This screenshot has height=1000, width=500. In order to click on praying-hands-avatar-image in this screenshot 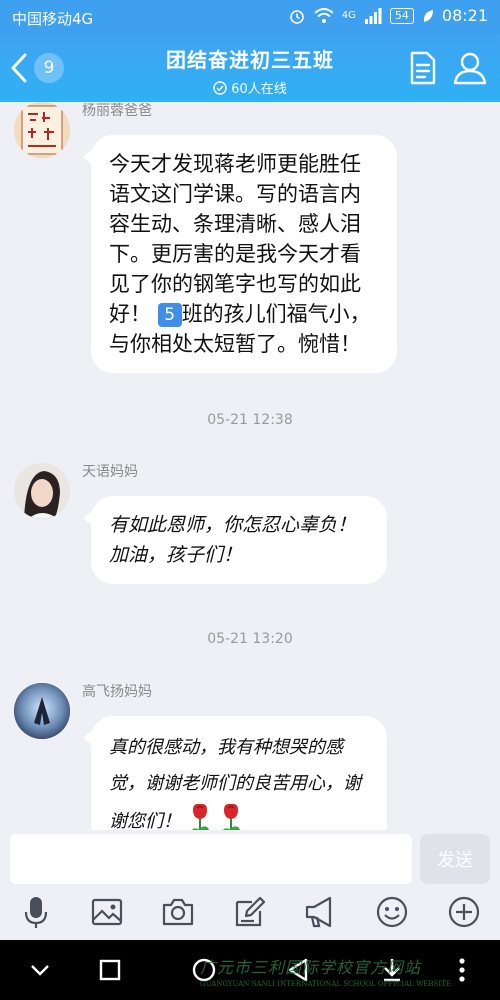, I will do `click(42, 711)`.